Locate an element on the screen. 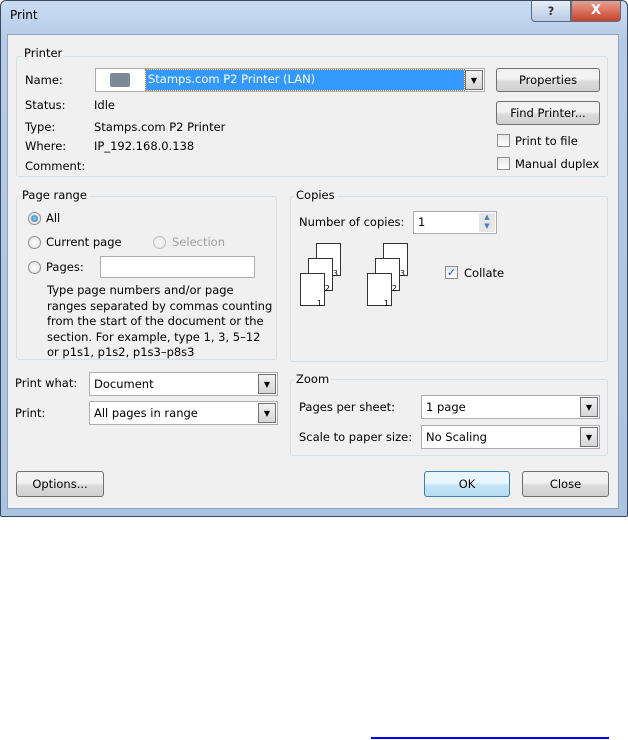 This screenshot has width=628, height=740. print-what-select: Document ▼ is located at coordinates (183, 384).